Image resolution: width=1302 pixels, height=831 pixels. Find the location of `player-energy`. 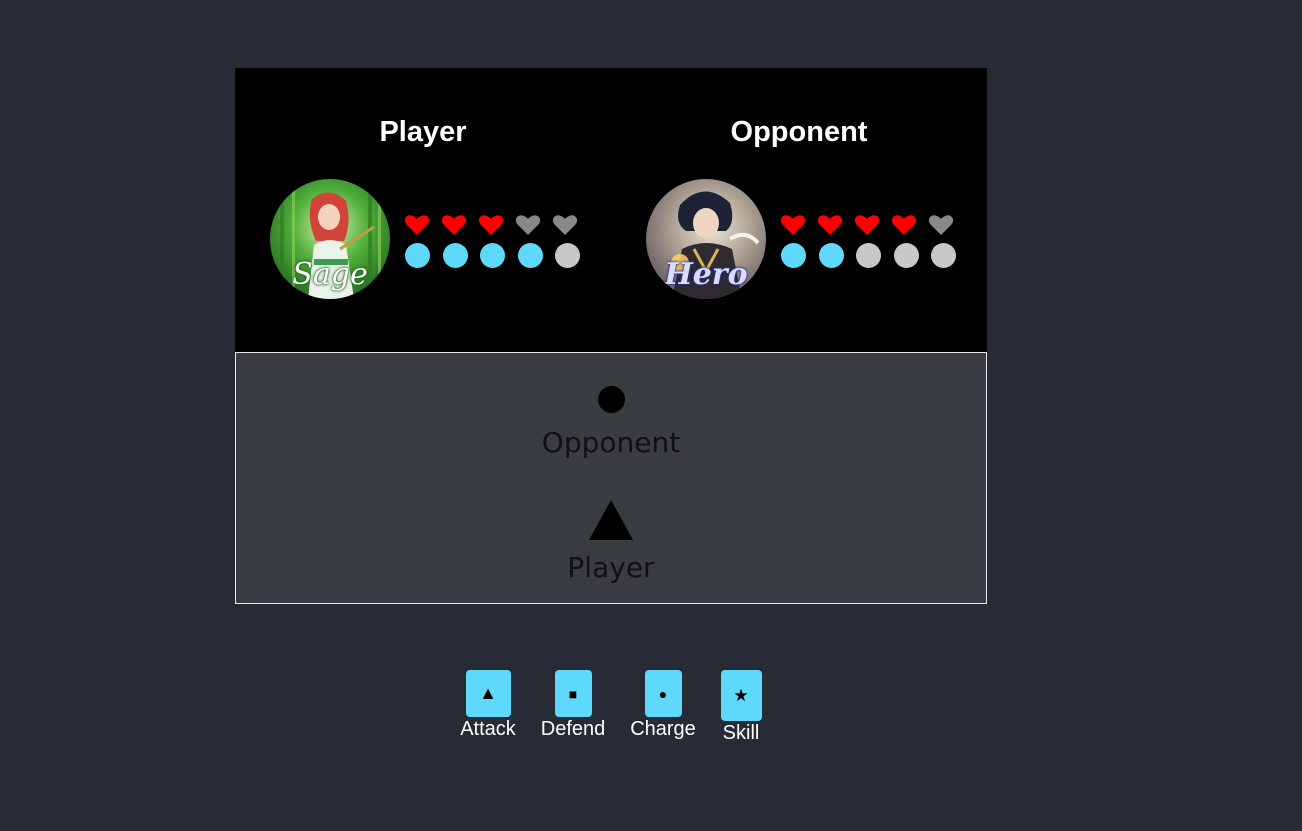

player-energy is located at coordinates (499, 255).